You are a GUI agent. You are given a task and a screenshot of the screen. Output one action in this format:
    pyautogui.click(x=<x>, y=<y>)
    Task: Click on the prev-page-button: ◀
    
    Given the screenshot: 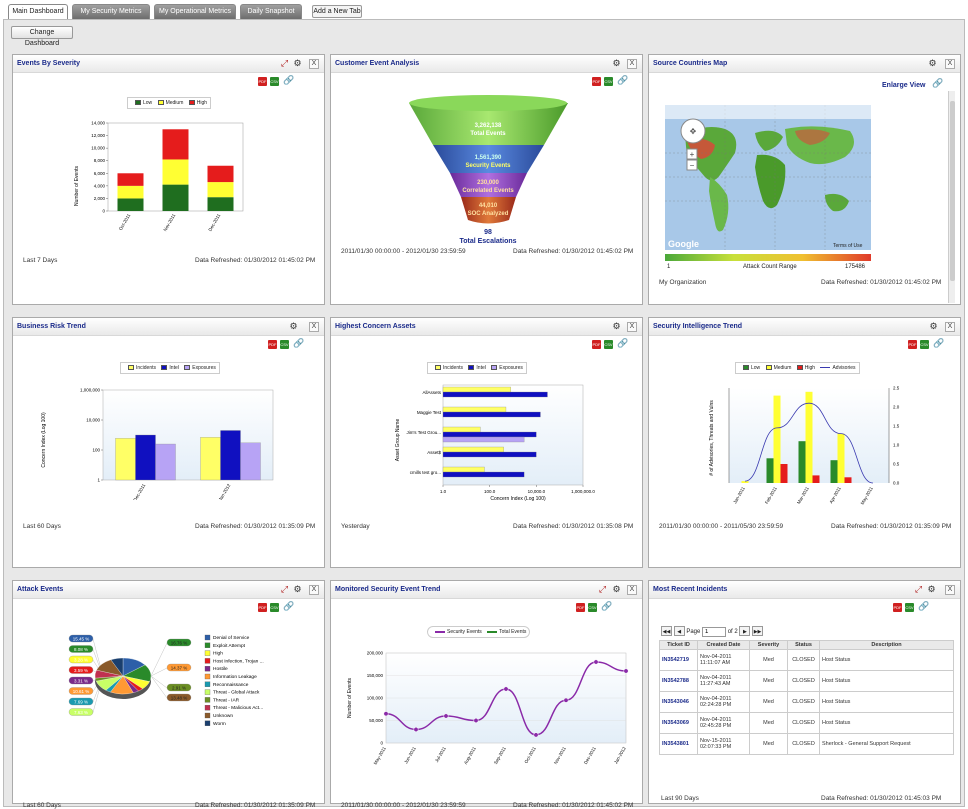 What is the action you would take?
    pyautogui.click(x=679, y=631)
    